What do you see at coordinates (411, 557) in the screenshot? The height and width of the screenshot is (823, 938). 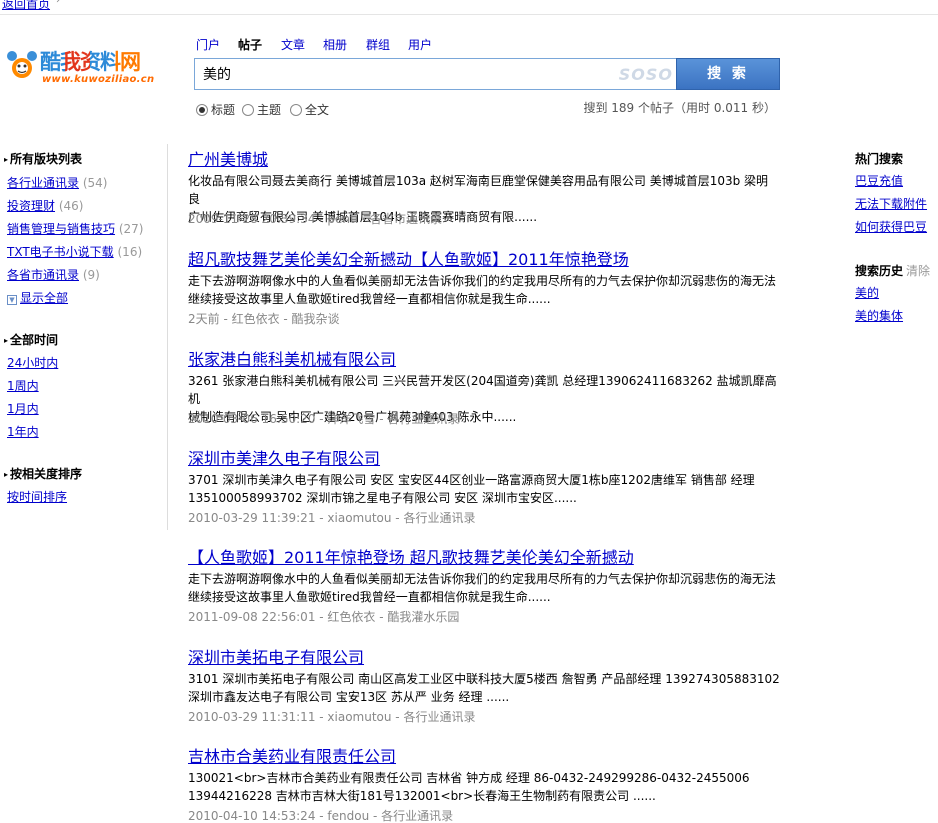 I see `result-title: 【人鱼歌姬】2011年惊艳登场 超凡歌技舞艺美伦美幻全新撼动` at bounding box center [411, 557].